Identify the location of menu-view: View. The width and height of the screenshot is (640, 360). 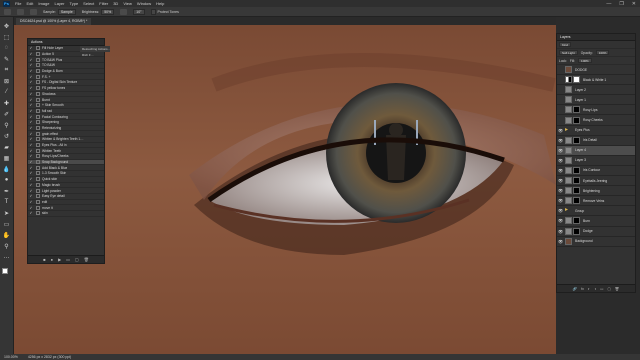
(127, 3).